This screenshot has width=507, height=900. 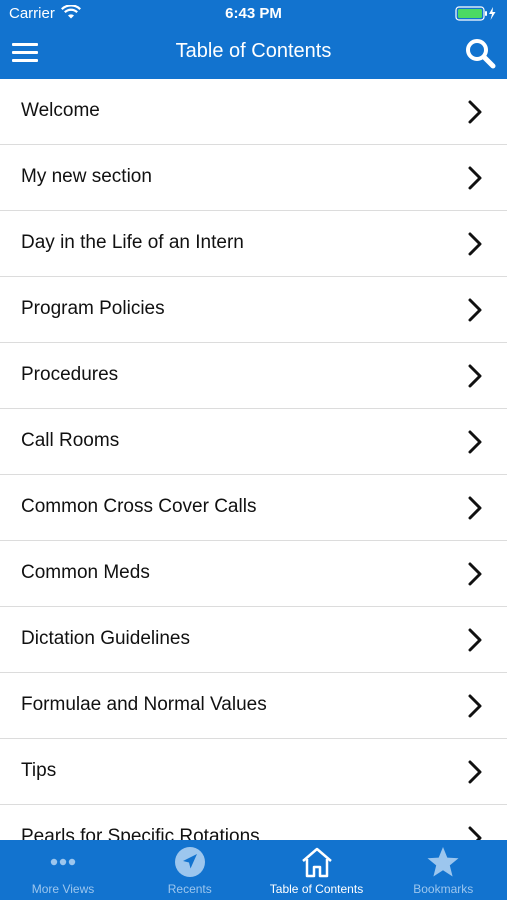 What do you see at coordinates (139, 506) in the screenshot?
I see `list-item-label: Common Cross Cover Calls` at bounding box center [139, 506].